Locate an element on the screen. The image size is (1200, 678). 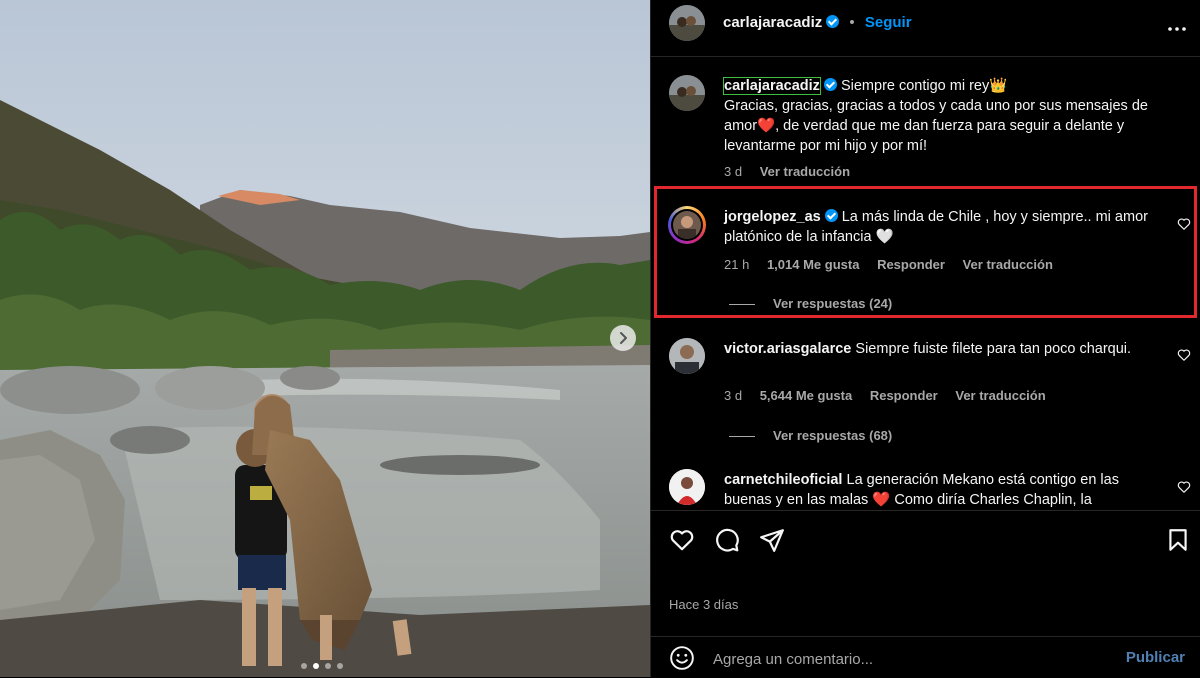
bookmark-icon is located at coordinates (1178, 540).